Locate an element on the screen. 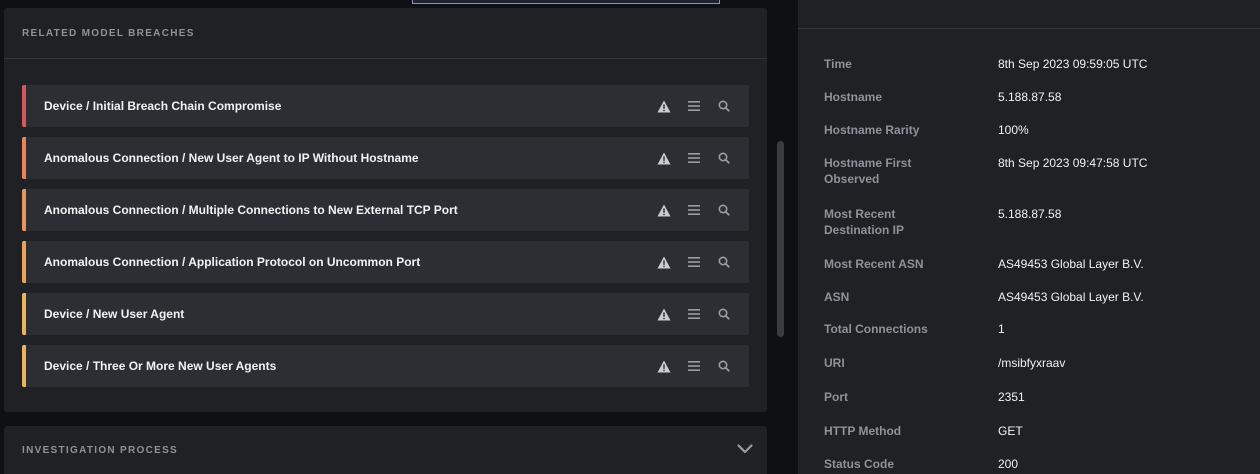  investigation-process-panel: INVESTIGATION PROCESS is located at coordinates (385, 450).